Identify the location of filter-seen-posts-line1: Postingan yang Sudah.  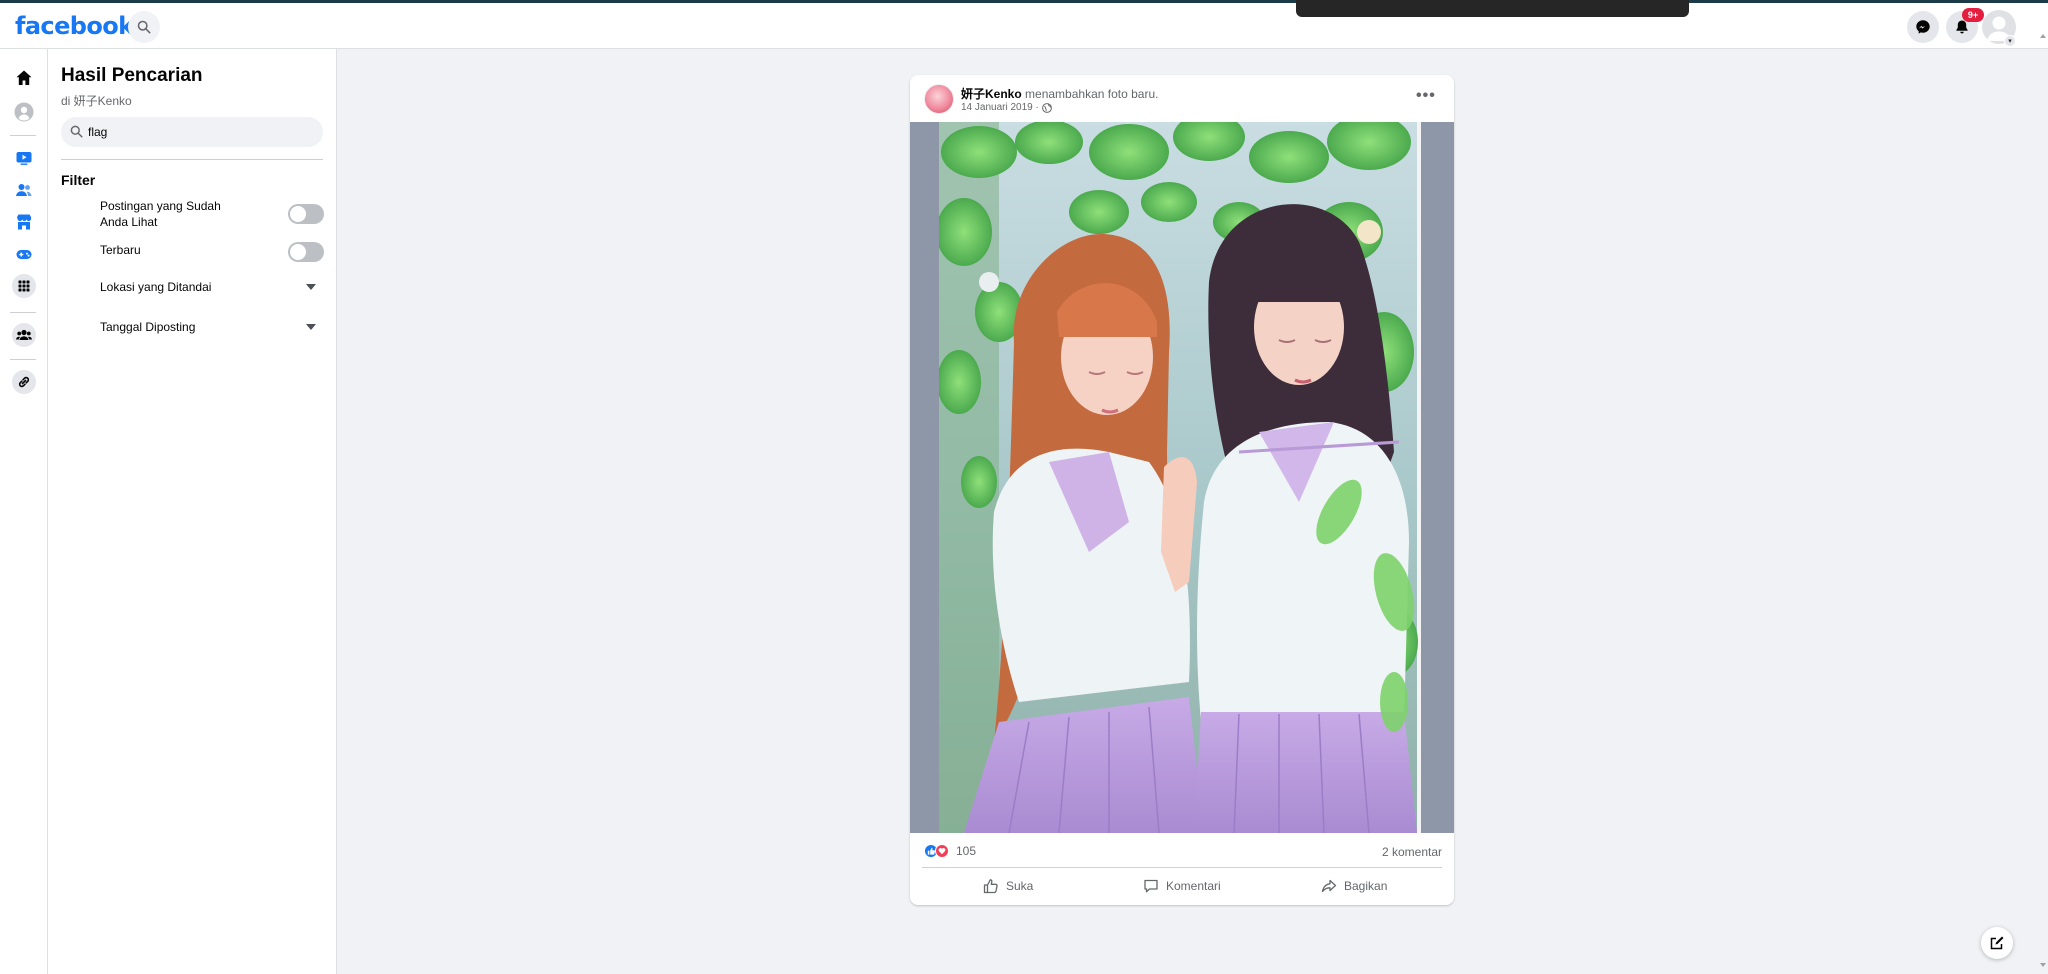
(160, 206).